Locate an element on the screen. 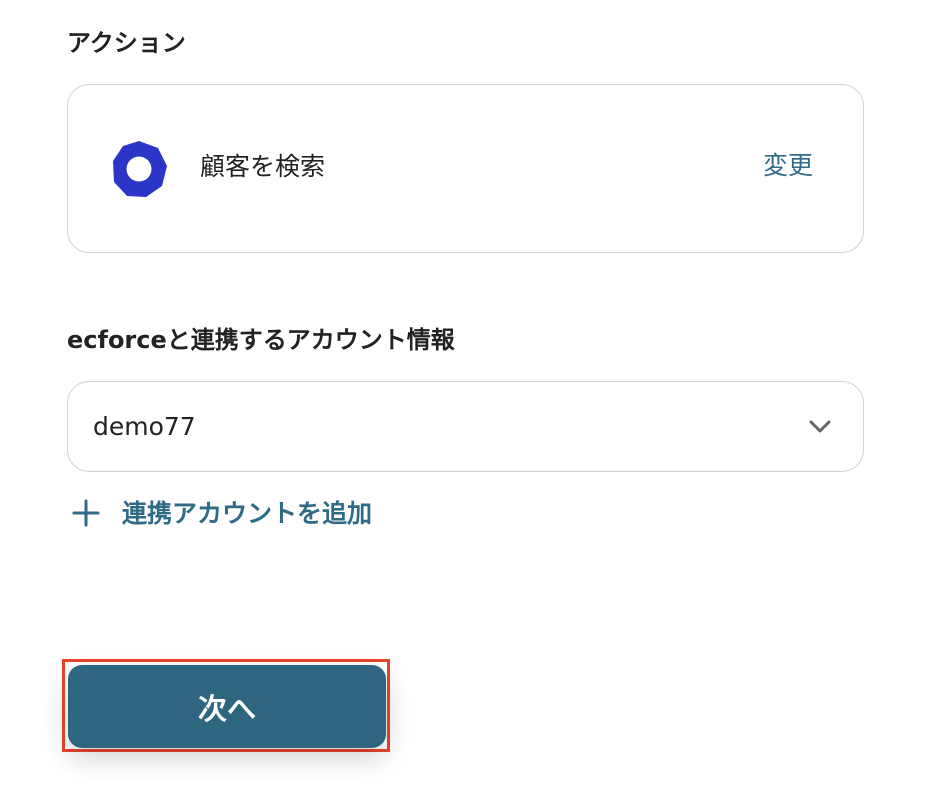 This screenshot has width=926, height=804. next-button-label: 次へ is located at coordinates (226, 708).